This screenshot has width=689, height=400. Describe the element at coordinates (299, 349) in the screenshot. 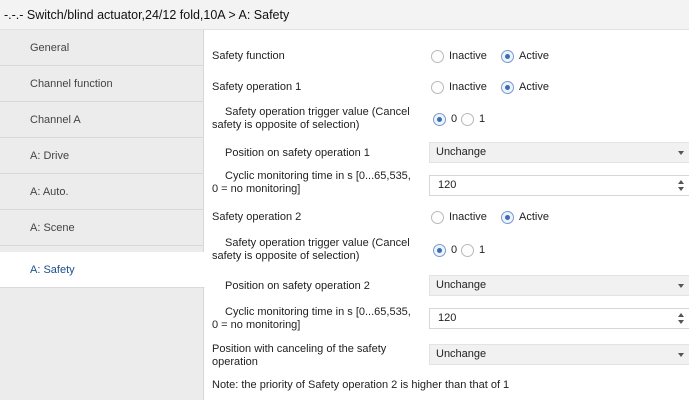

I see `cancel-position-label-line1: Position with canceling of the safety` at that location.